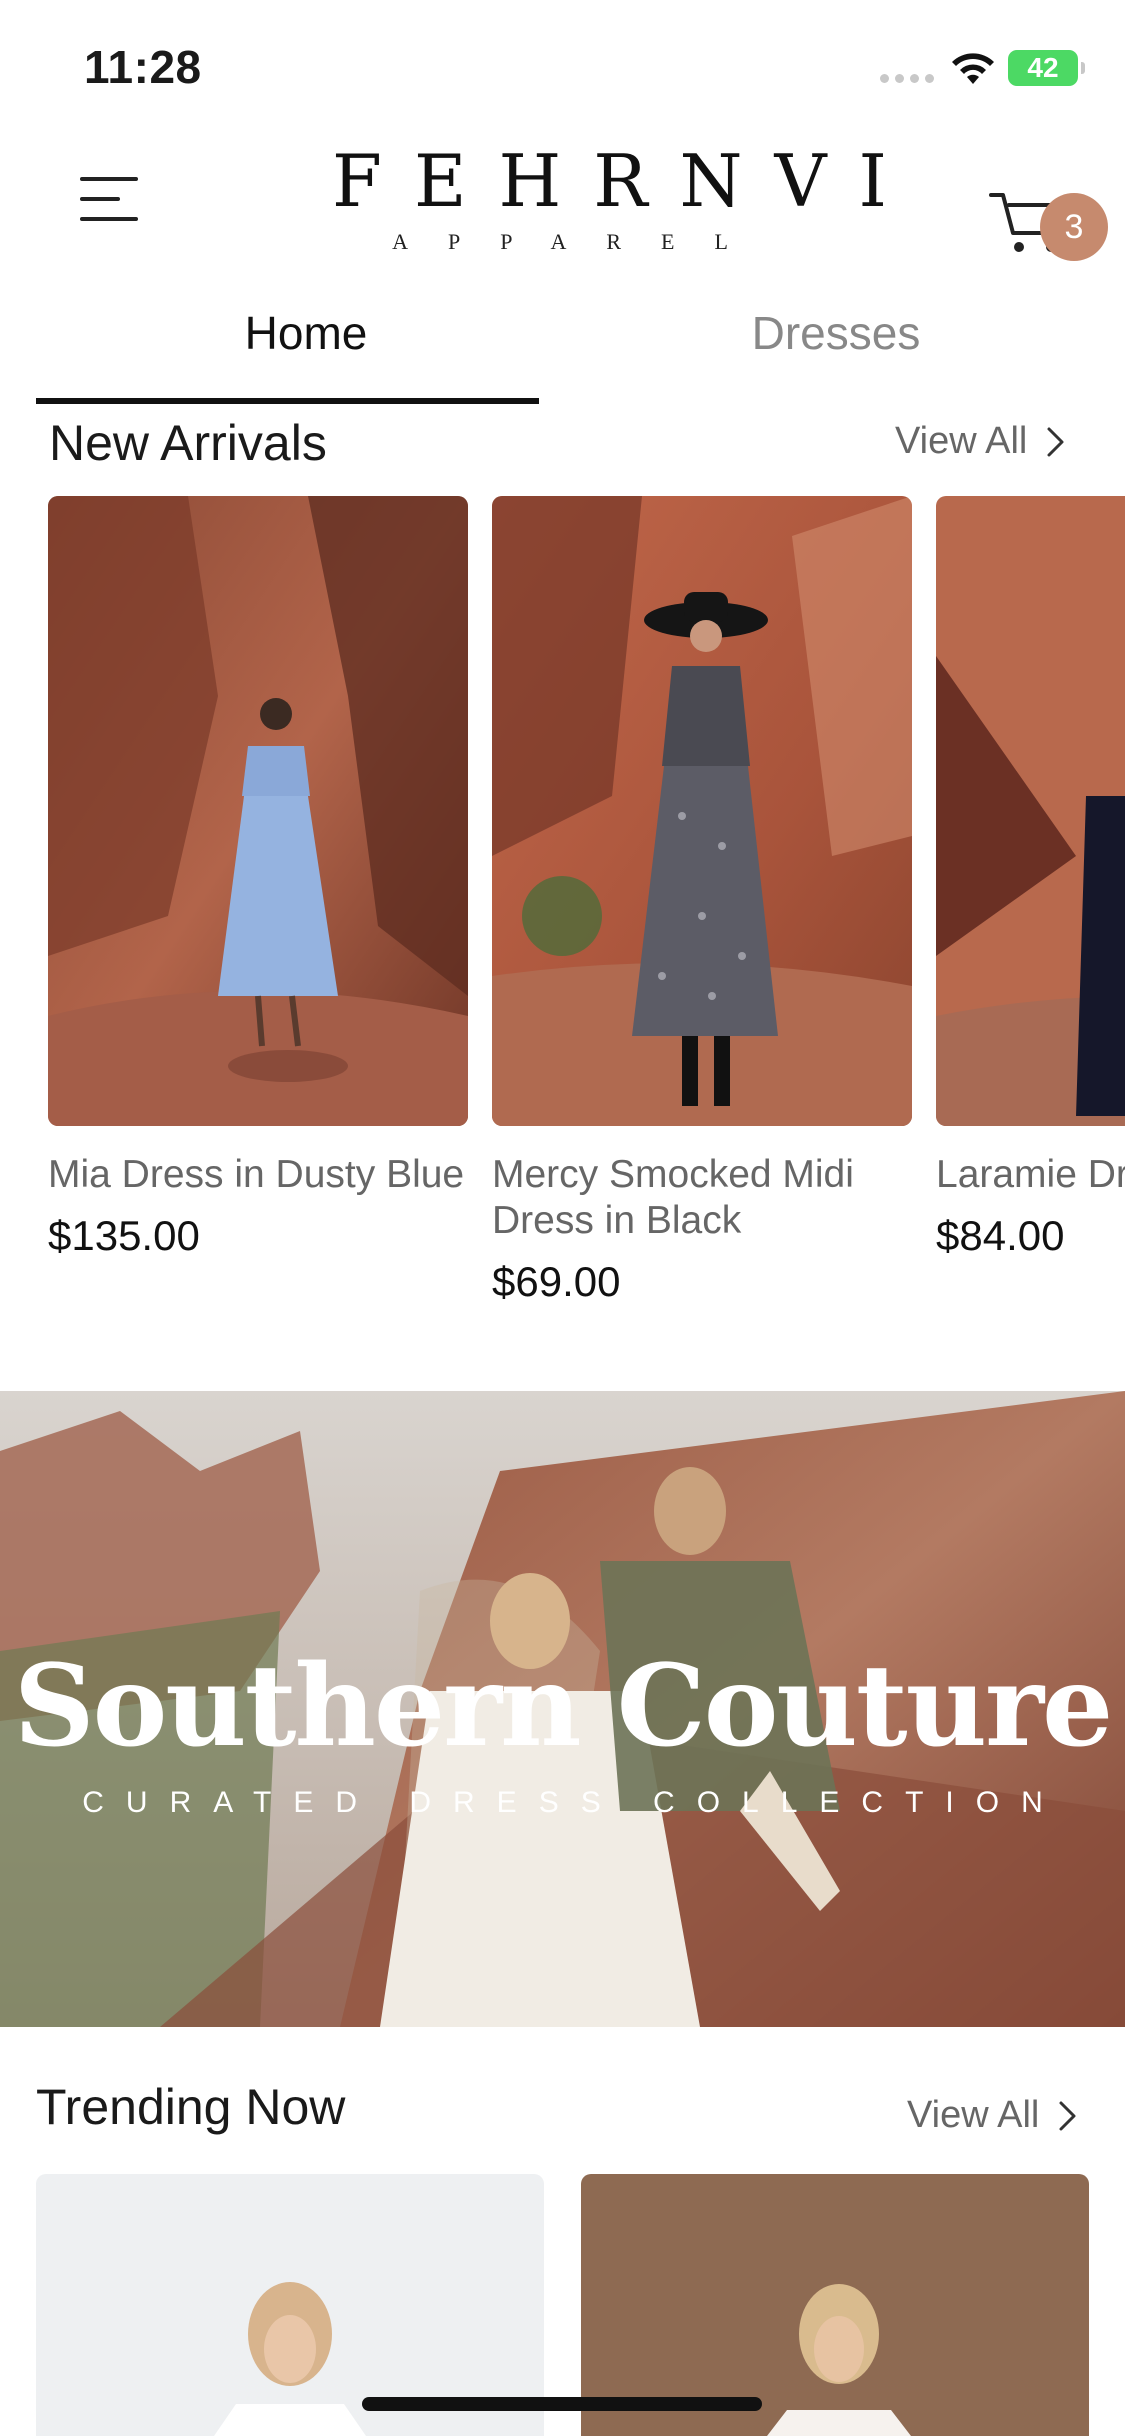 The width and height of the screenshot is (1125, 2436). What do you see at coordinates (143, 67) in the screenshot?
I see `status-time: 11:28` at bounding box center [143, 67].